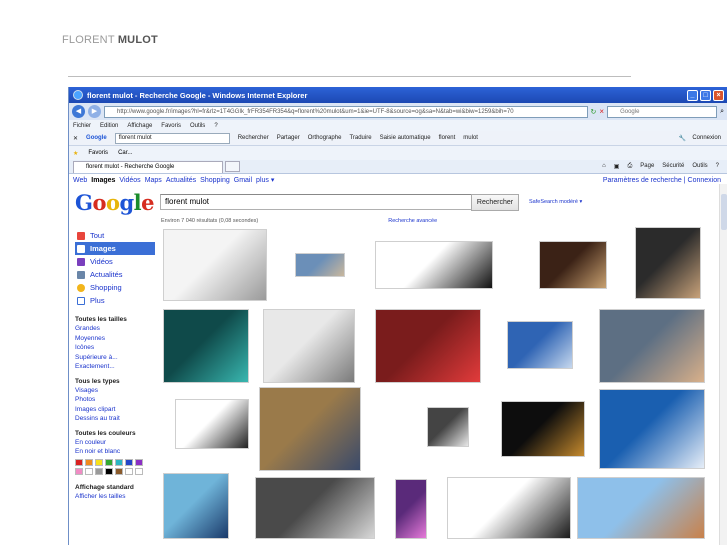 The width and height of the screenshot is (727, 545). Describe the element at coordinates (253, 138) in the screenshot. I see `toolbar-search-button: Rechercher` at that location.